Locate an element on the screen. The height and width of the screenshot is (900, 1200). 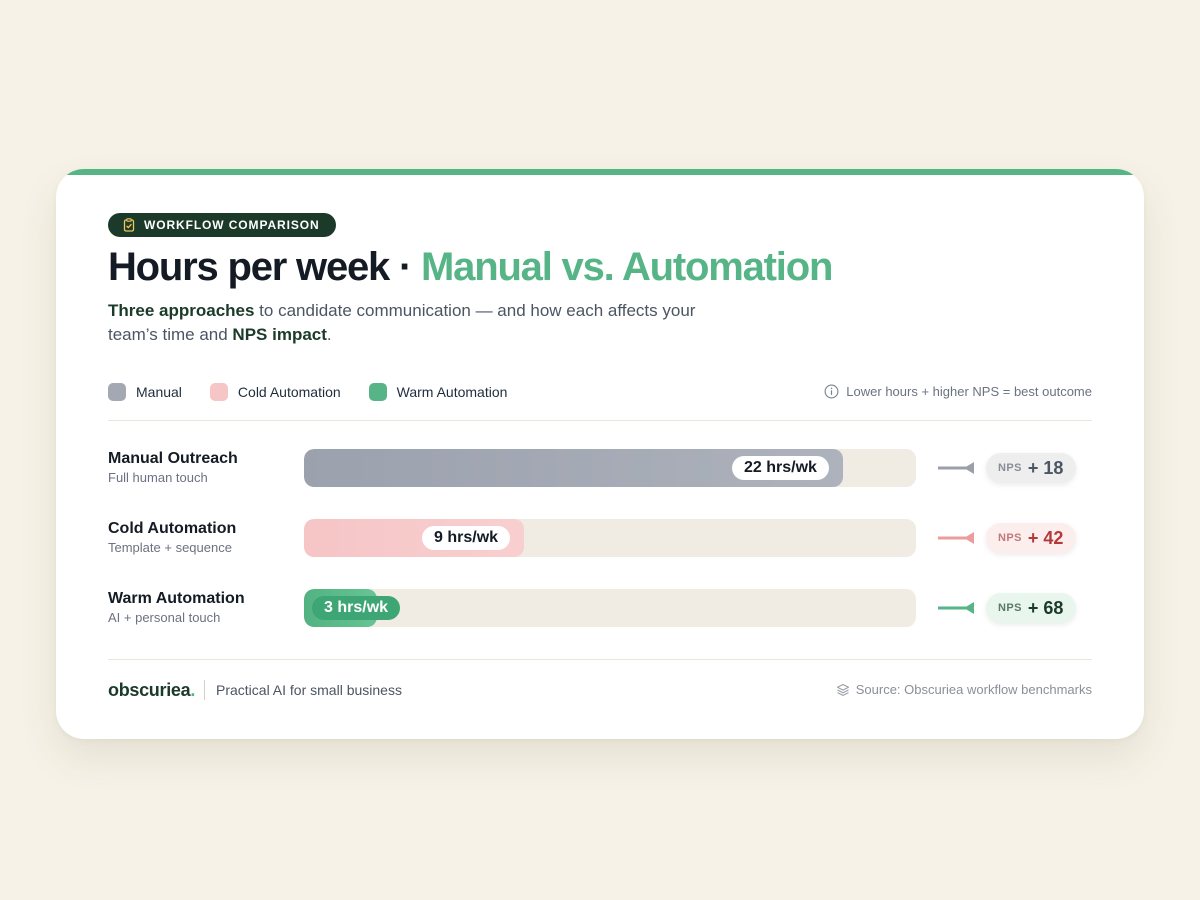
subtitle-text-2: . is located at coordinates (329, 334).